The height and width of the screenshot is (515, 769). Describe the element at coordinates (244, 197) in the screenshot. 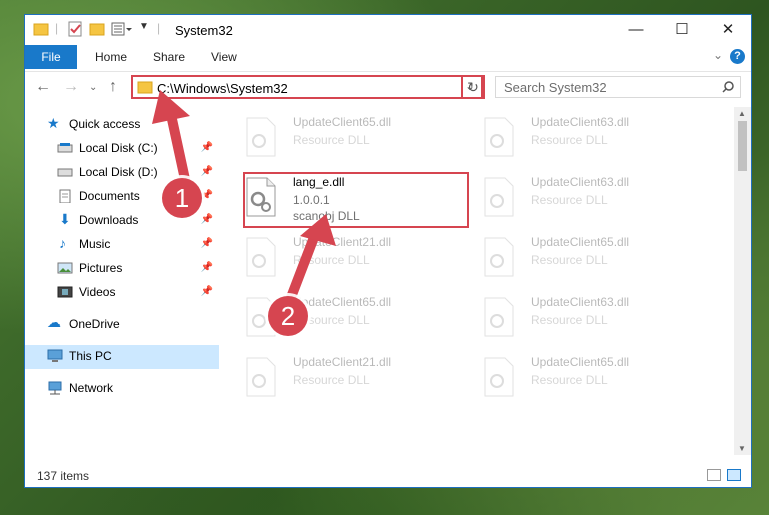

I see `callout-arrows` at that location.